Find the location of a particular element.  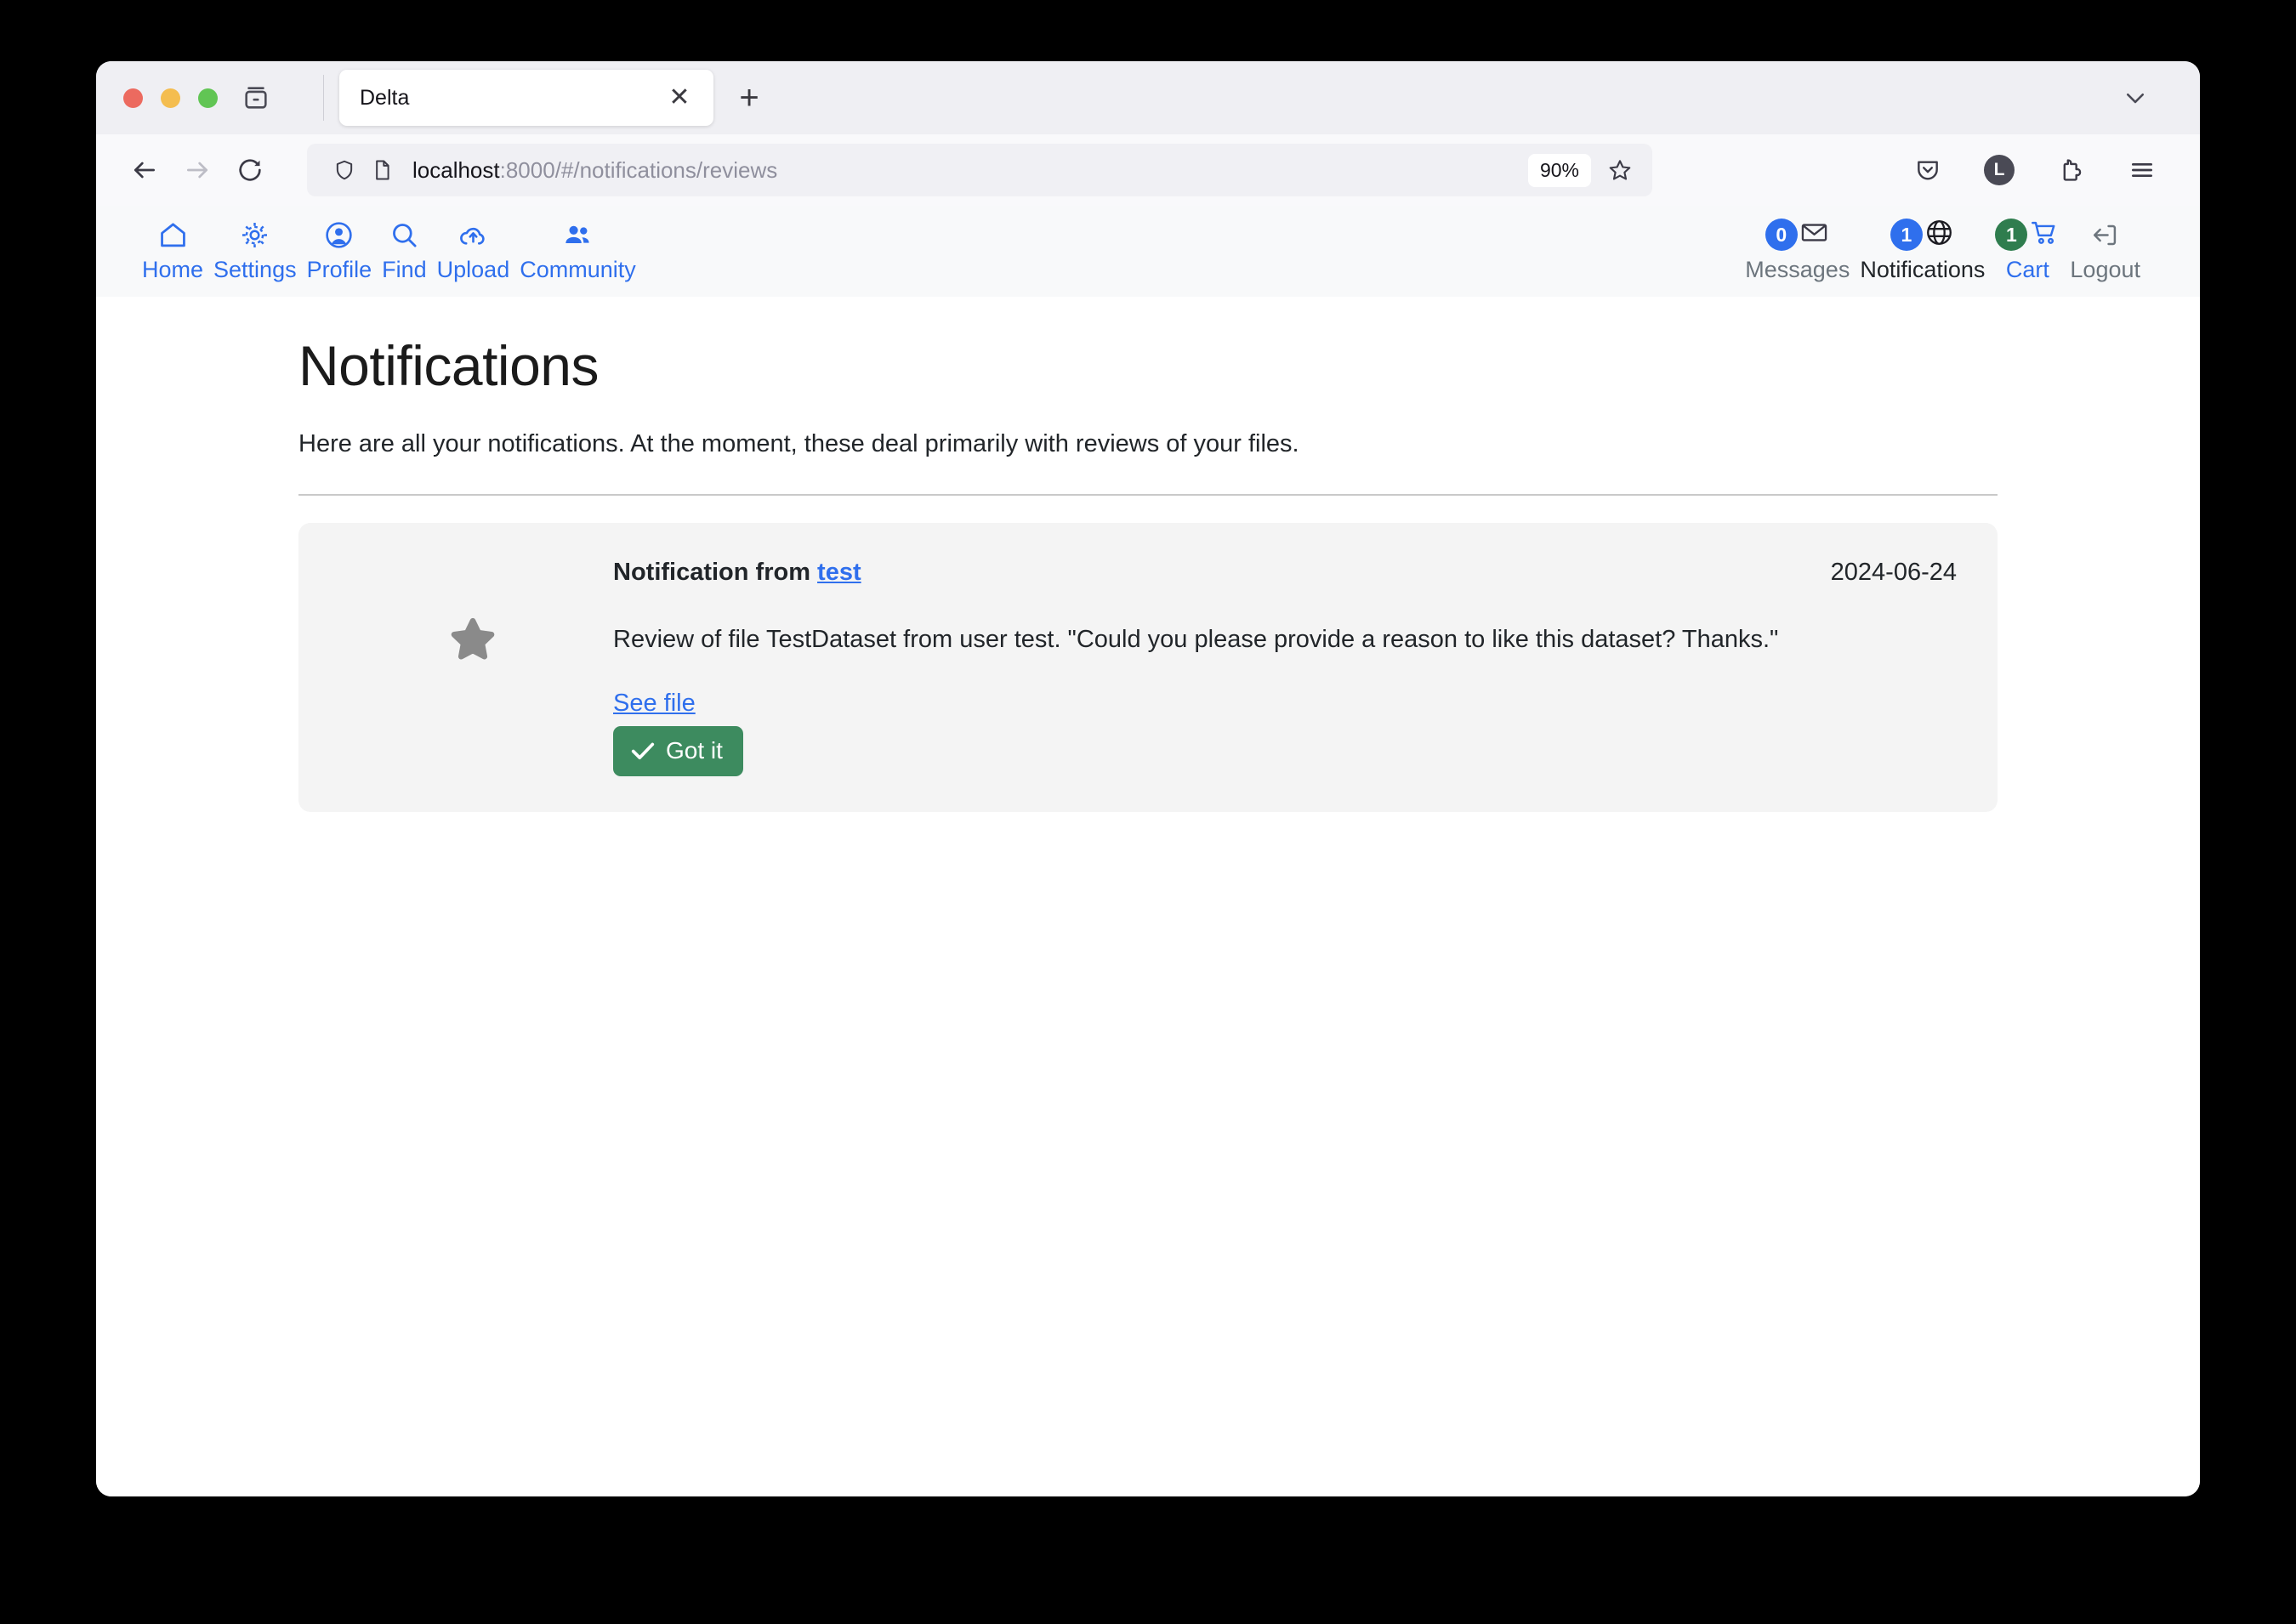

bookmark-star-icon is located at coordinates (1620, 170).